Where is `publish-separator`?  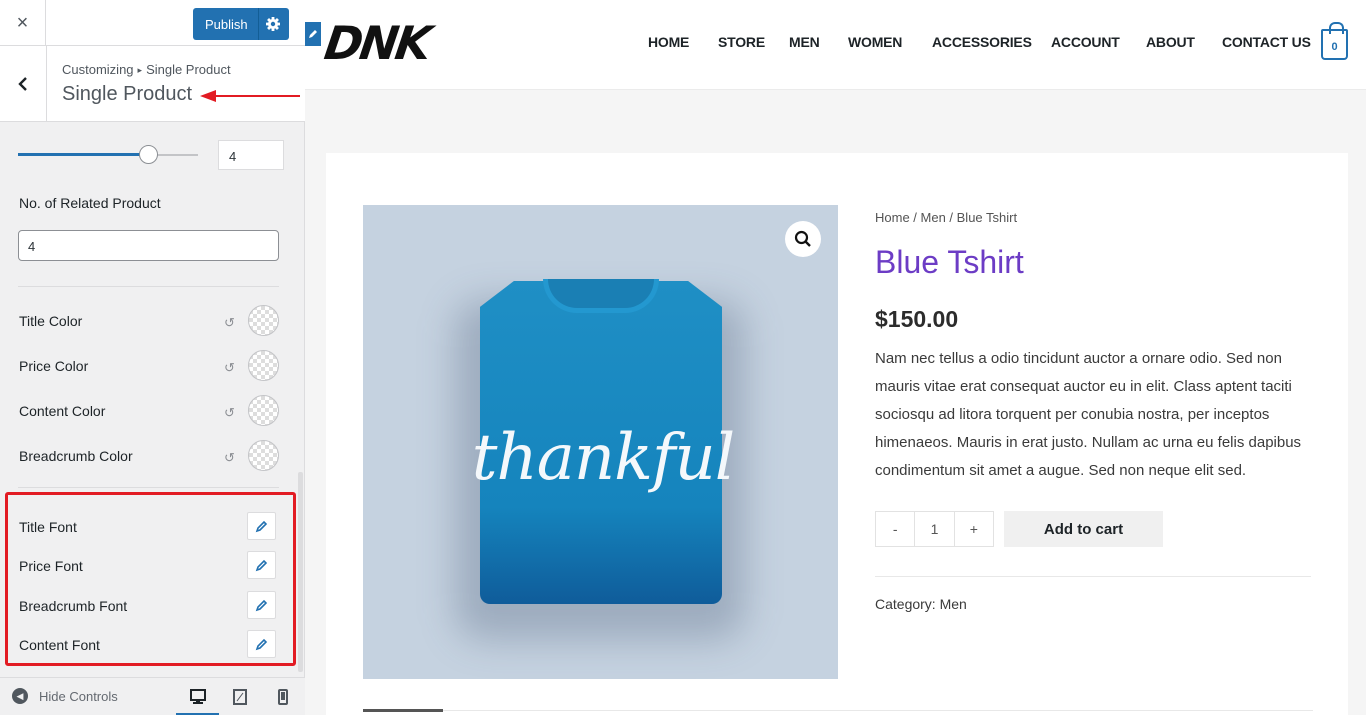 publish-separator is located at coordinates (258, 24).